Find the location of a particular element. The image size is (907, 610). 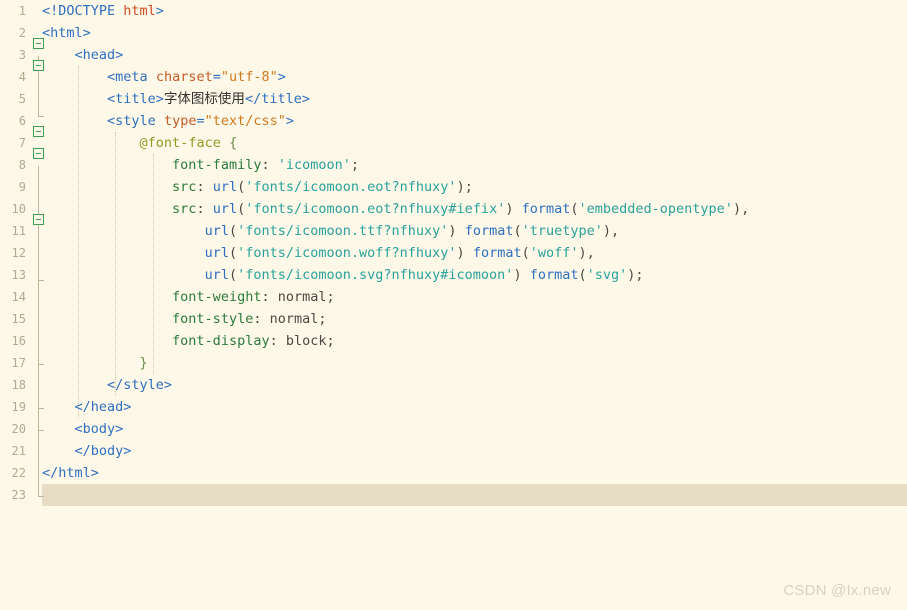

line-number: 21 is located at coordinates (18, 451).